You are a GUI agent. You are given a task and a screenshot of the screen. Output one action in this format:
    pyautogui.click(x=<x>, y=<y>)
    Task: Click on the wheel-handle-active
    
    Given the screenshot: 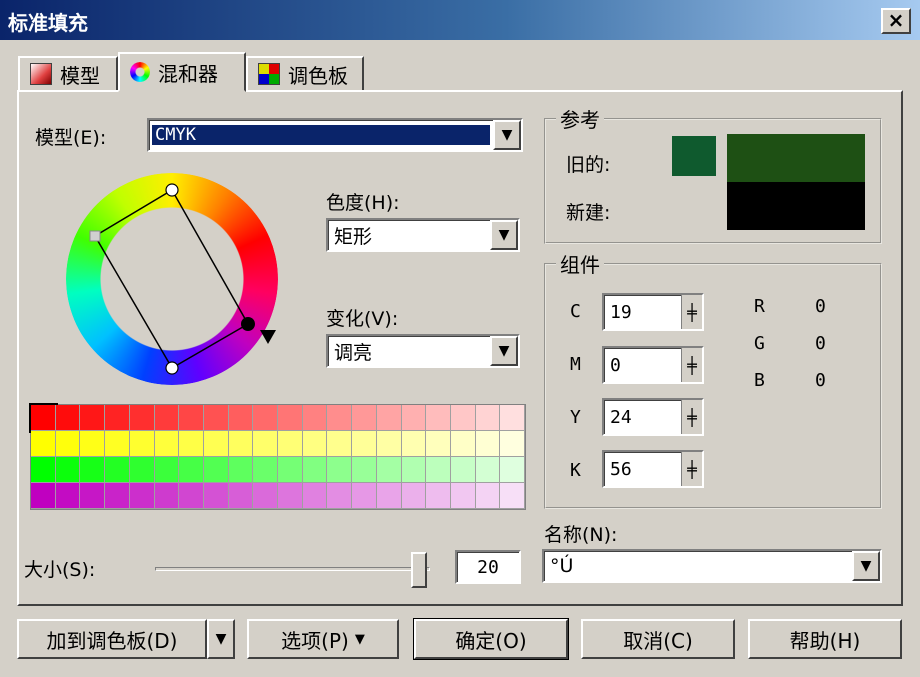 What is the action you would take?
    pyautogui.click(x=248, y=324)
    